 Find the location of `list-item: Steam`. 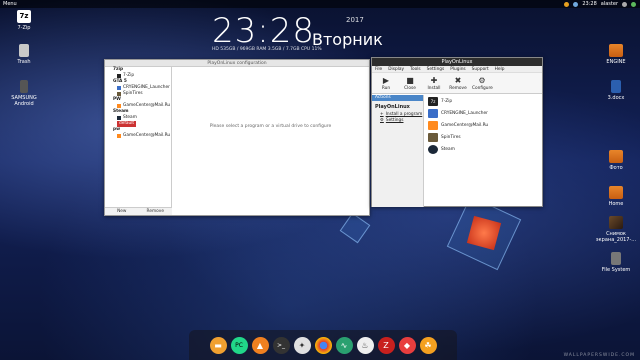

list-item: Steam is located at coordinates (484, 149).